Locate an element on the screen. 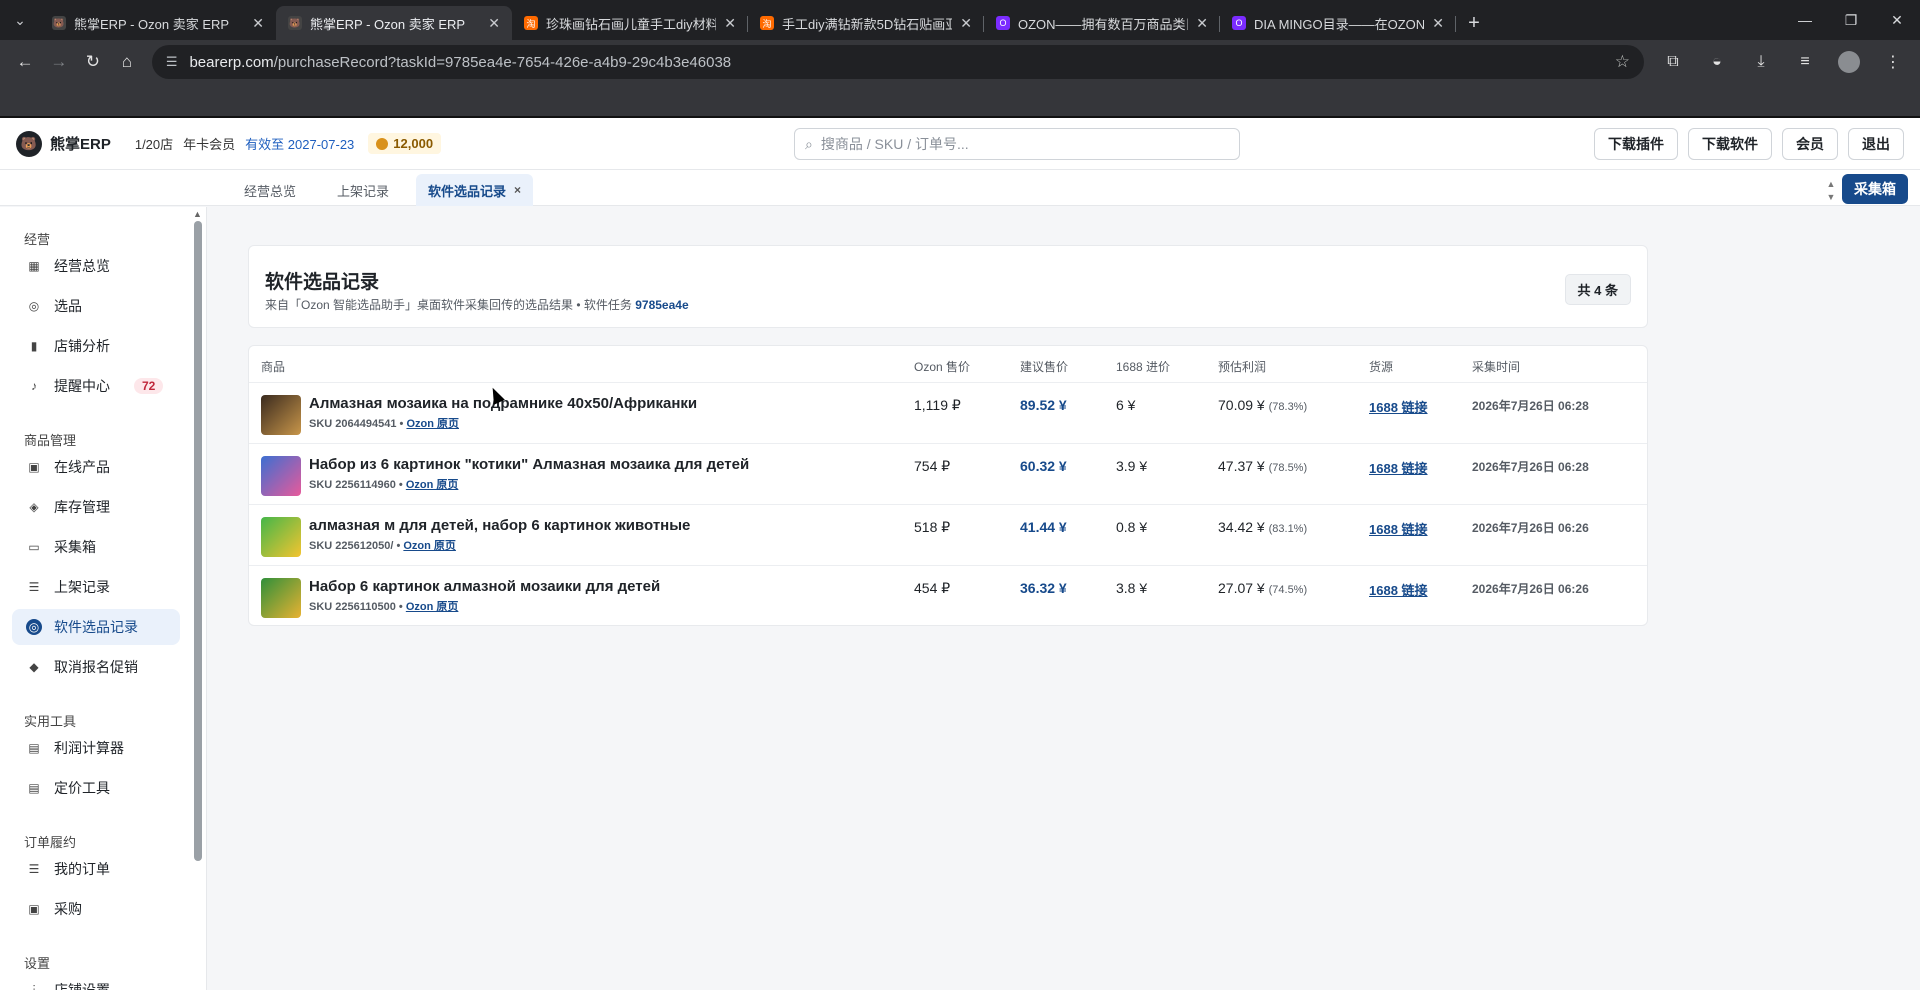  close-window-icon: ✕ is located at coordinates (1897, 20).